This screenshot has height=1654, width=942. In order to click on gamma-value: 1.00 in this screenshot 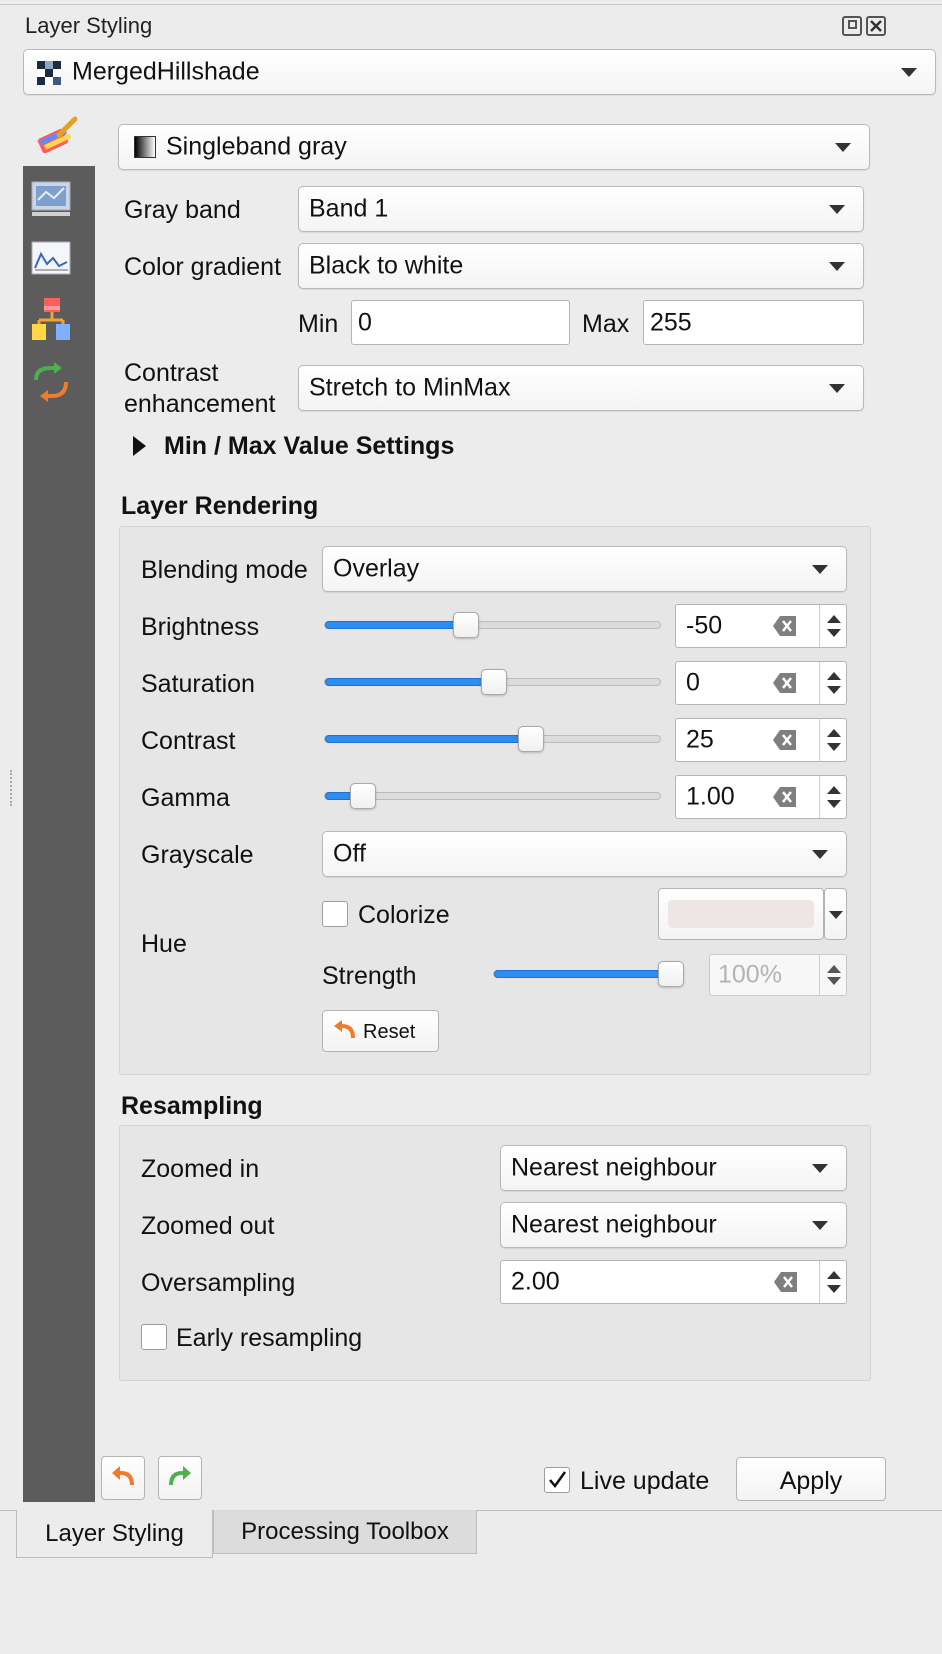, I will do `click(710, 796)`.